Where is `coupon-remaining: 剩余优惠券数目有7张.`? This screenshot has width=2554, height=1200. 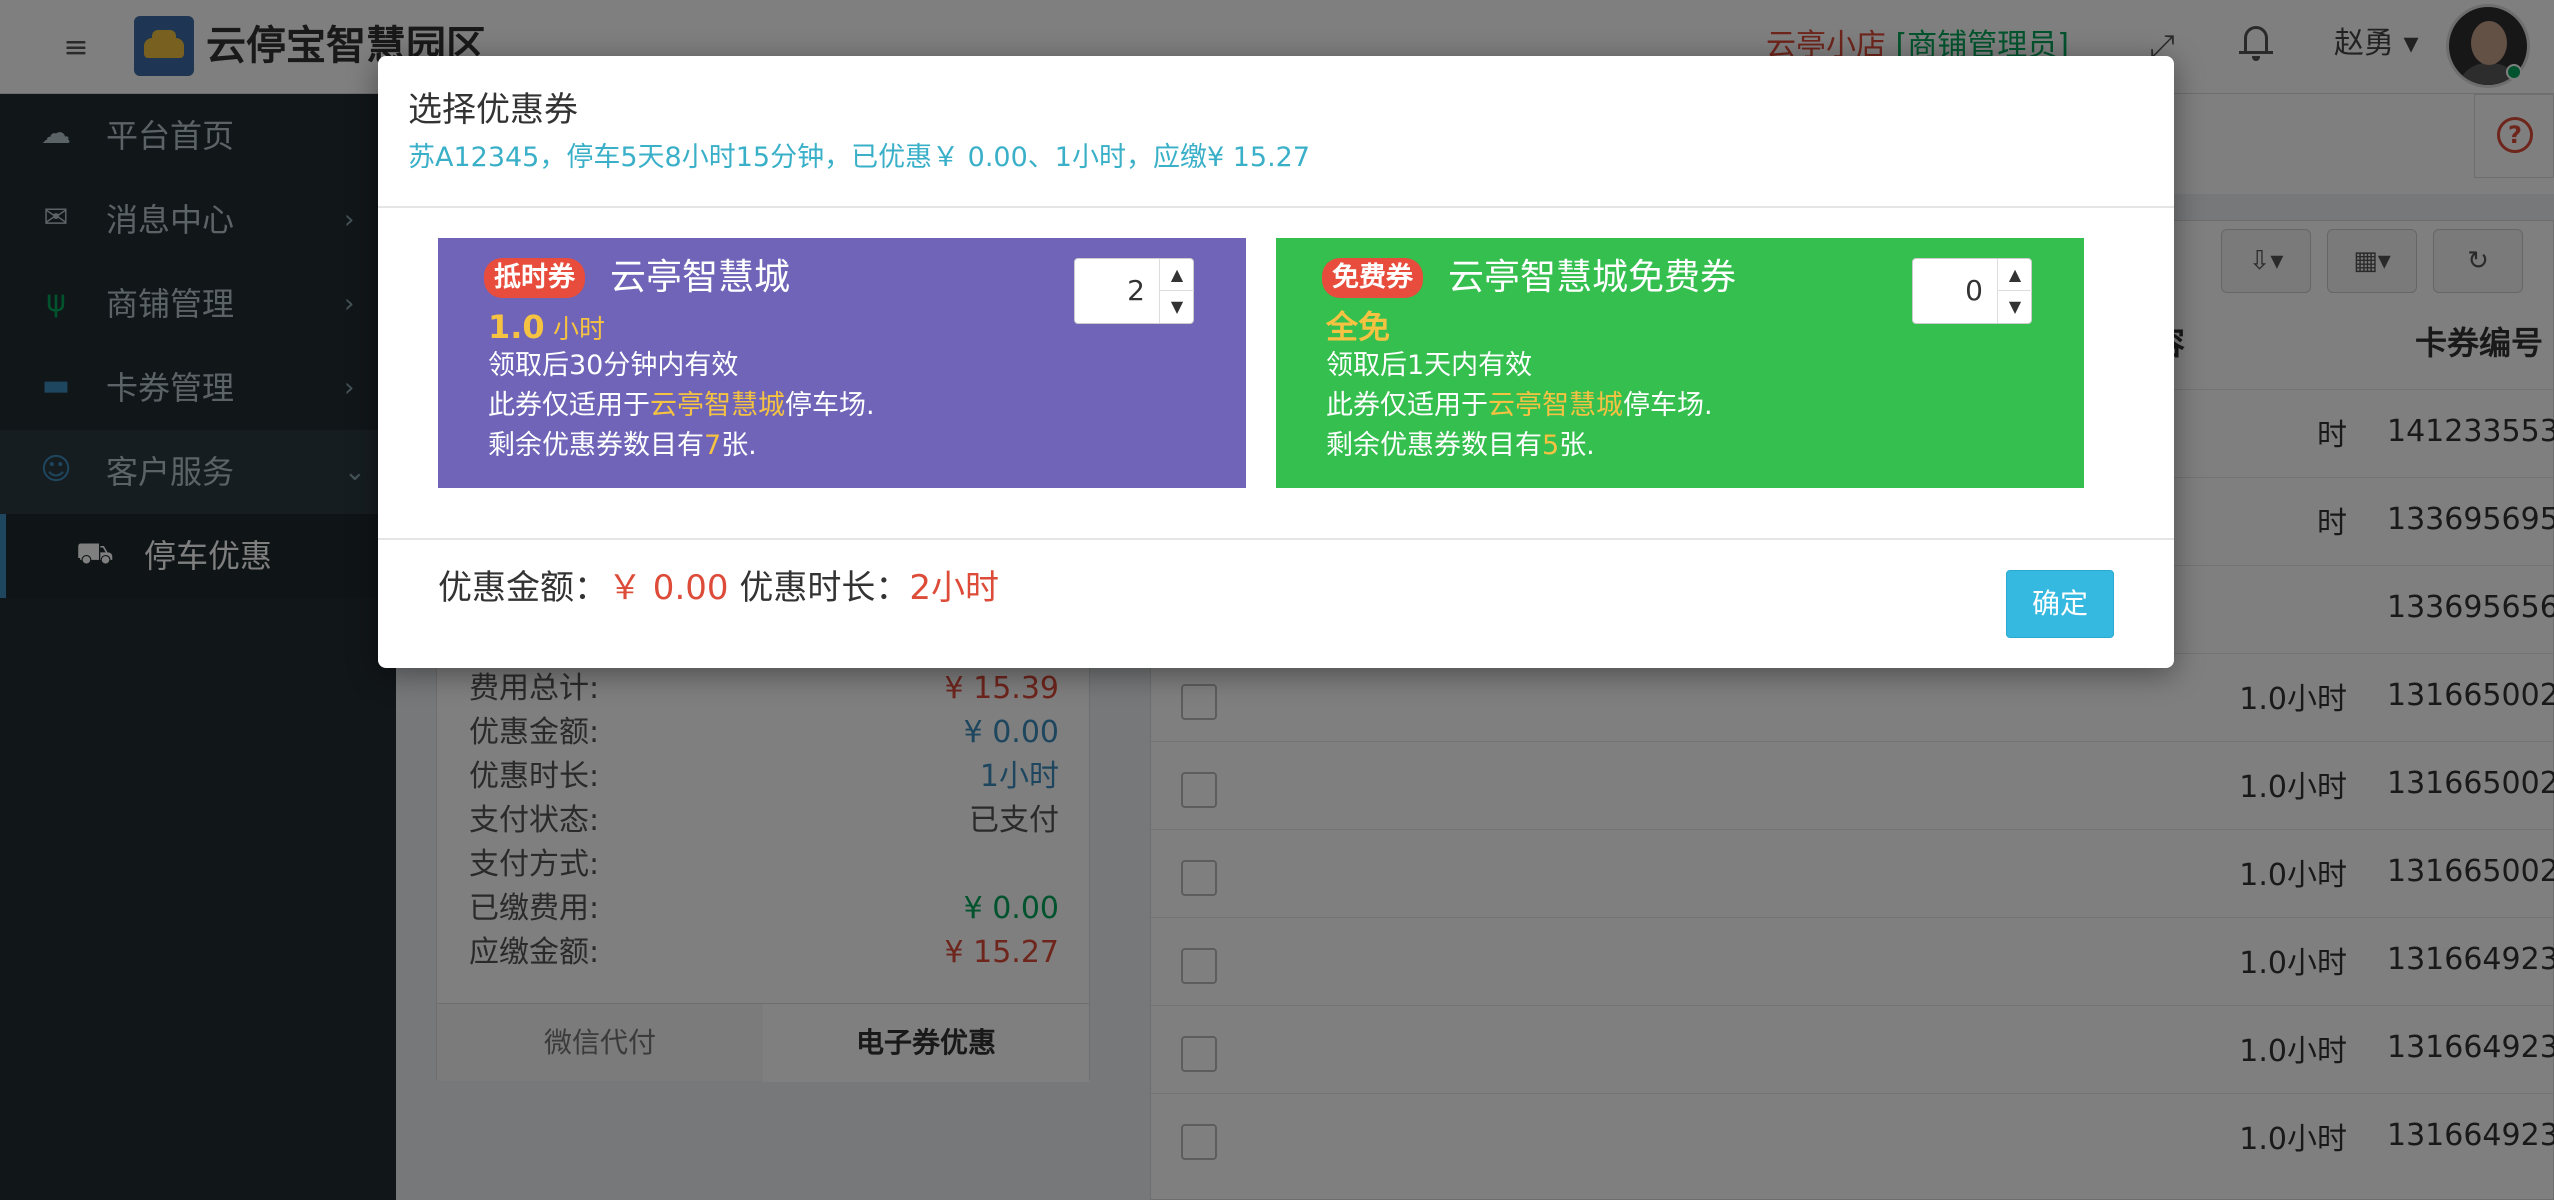 coupon-remaining: 剩余优惠券数目有7张. is located at coordinates (622, 446).